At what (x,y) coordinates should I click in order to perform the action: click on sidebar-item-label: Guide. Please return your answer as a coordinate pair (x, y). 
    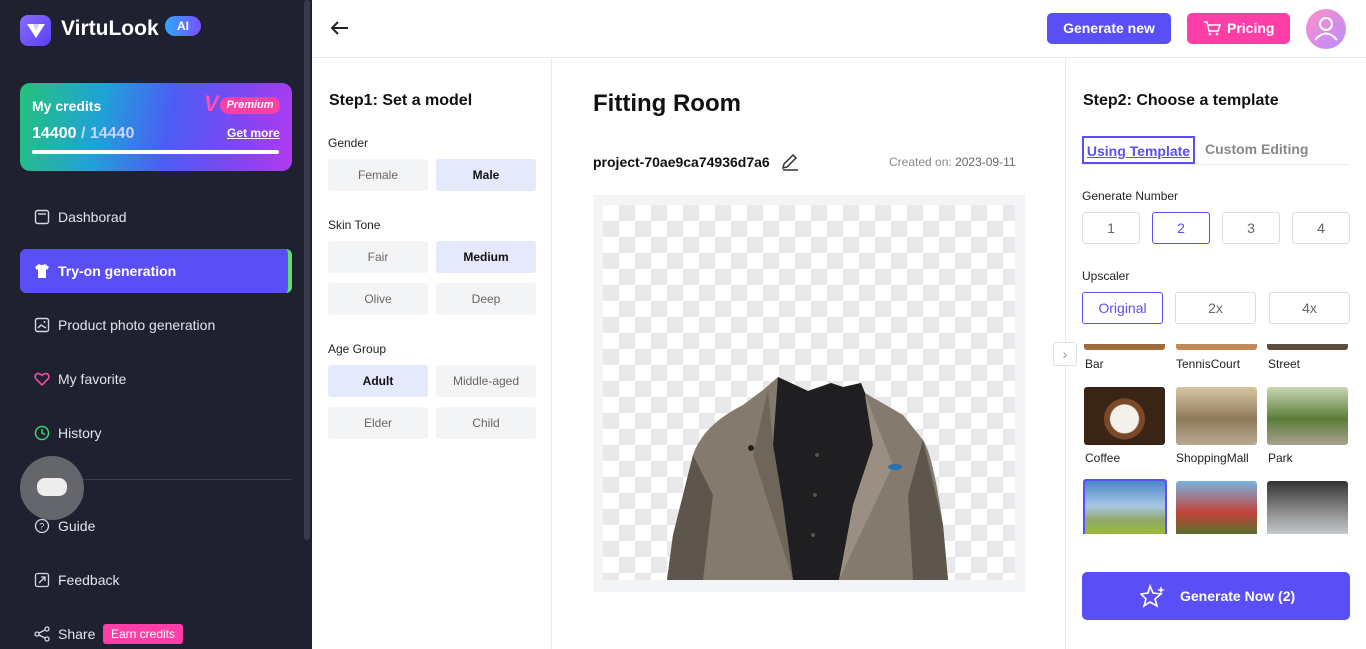
    Looking at the image, I should click on (77, 526).